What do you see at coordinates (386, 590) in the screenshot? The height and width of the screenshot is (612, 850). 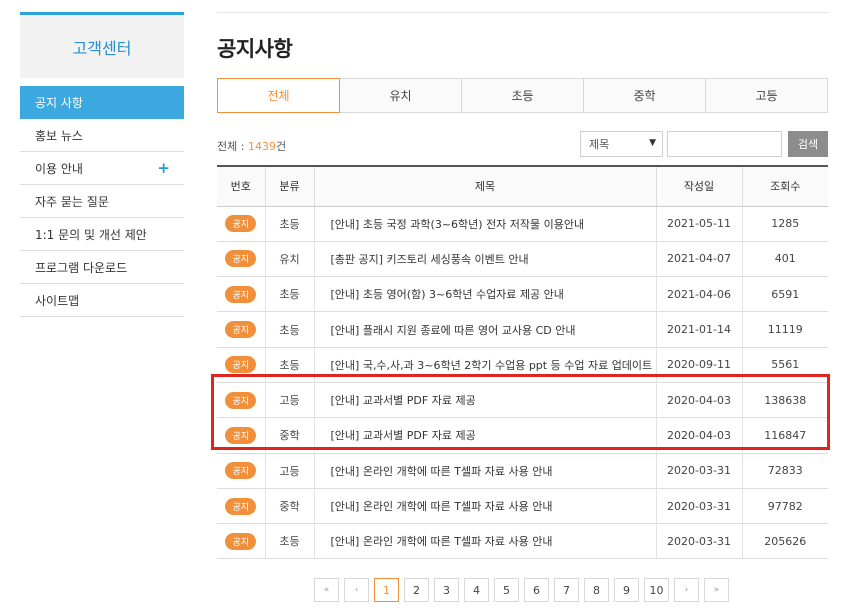 I see `page-button-1: 1` at bounding box center [386, 590].